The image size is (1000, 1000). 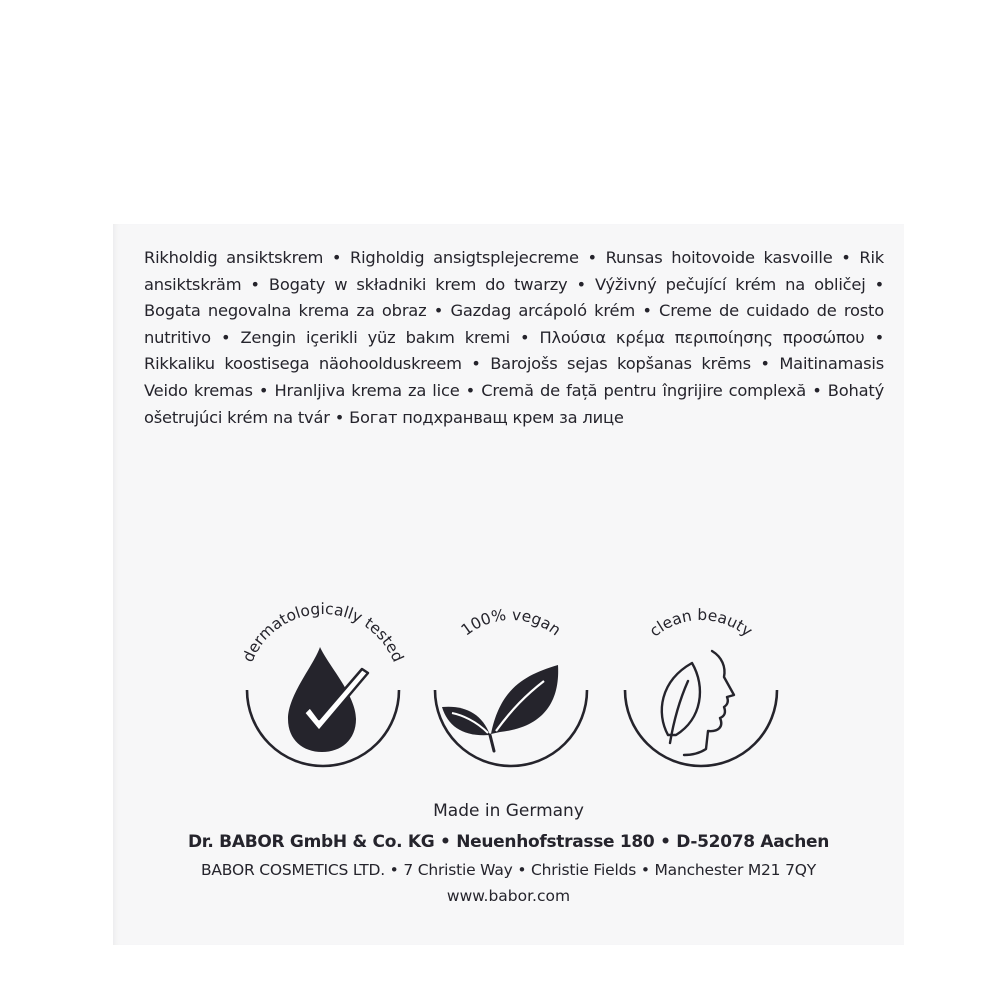 I want to click on clean-beauty-svg: clean beauty, so click(x=701, y=687).